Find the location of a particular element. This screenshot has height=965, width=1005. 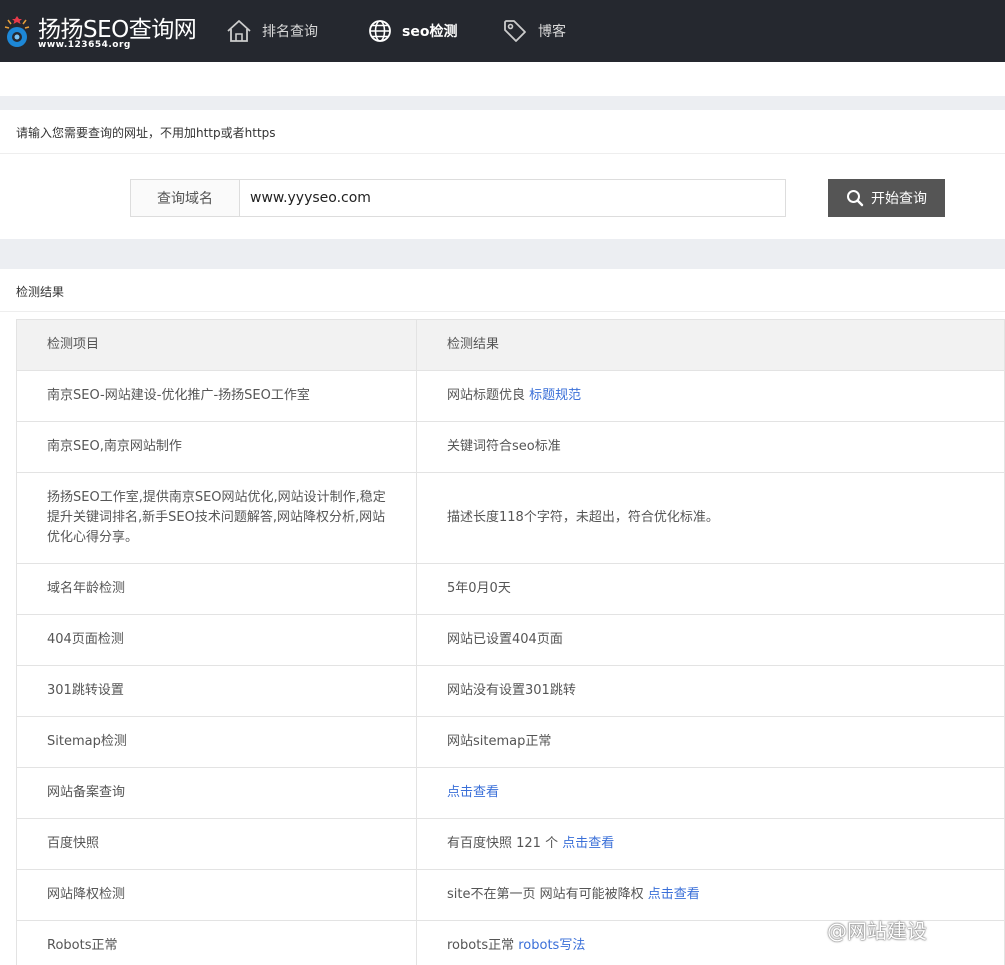

table-row: 域名年龄检测 5年0月0天 is located at coordinates (510, 589).